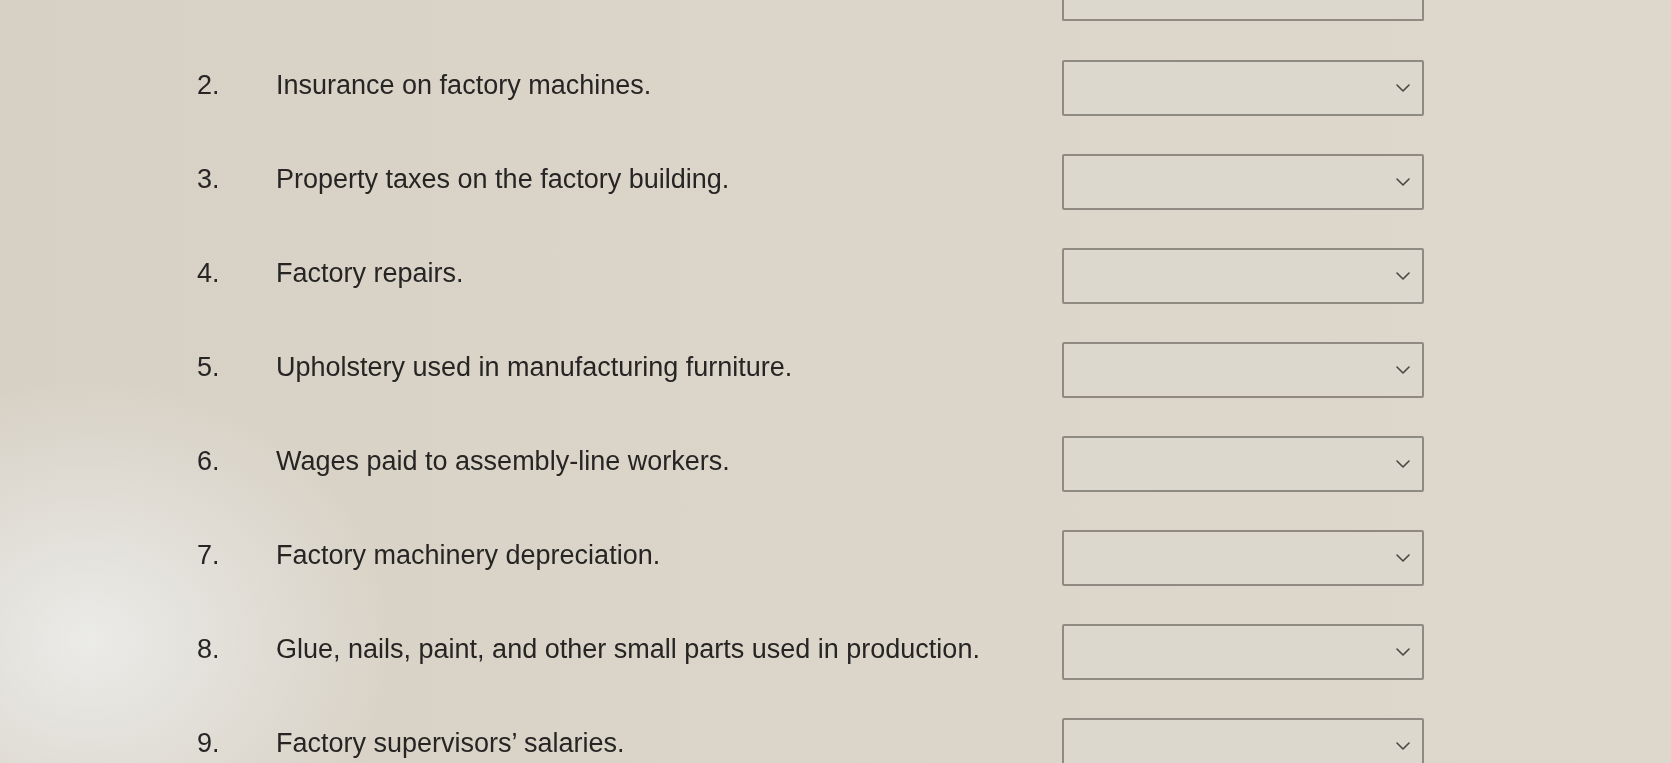 The width and height of the screenshot is (1671, 763). Describe the element at coordinates (628, 649) in the screenshot. I see `question-text: Glue, nails, paint, and other small parts used in production.` at that location.